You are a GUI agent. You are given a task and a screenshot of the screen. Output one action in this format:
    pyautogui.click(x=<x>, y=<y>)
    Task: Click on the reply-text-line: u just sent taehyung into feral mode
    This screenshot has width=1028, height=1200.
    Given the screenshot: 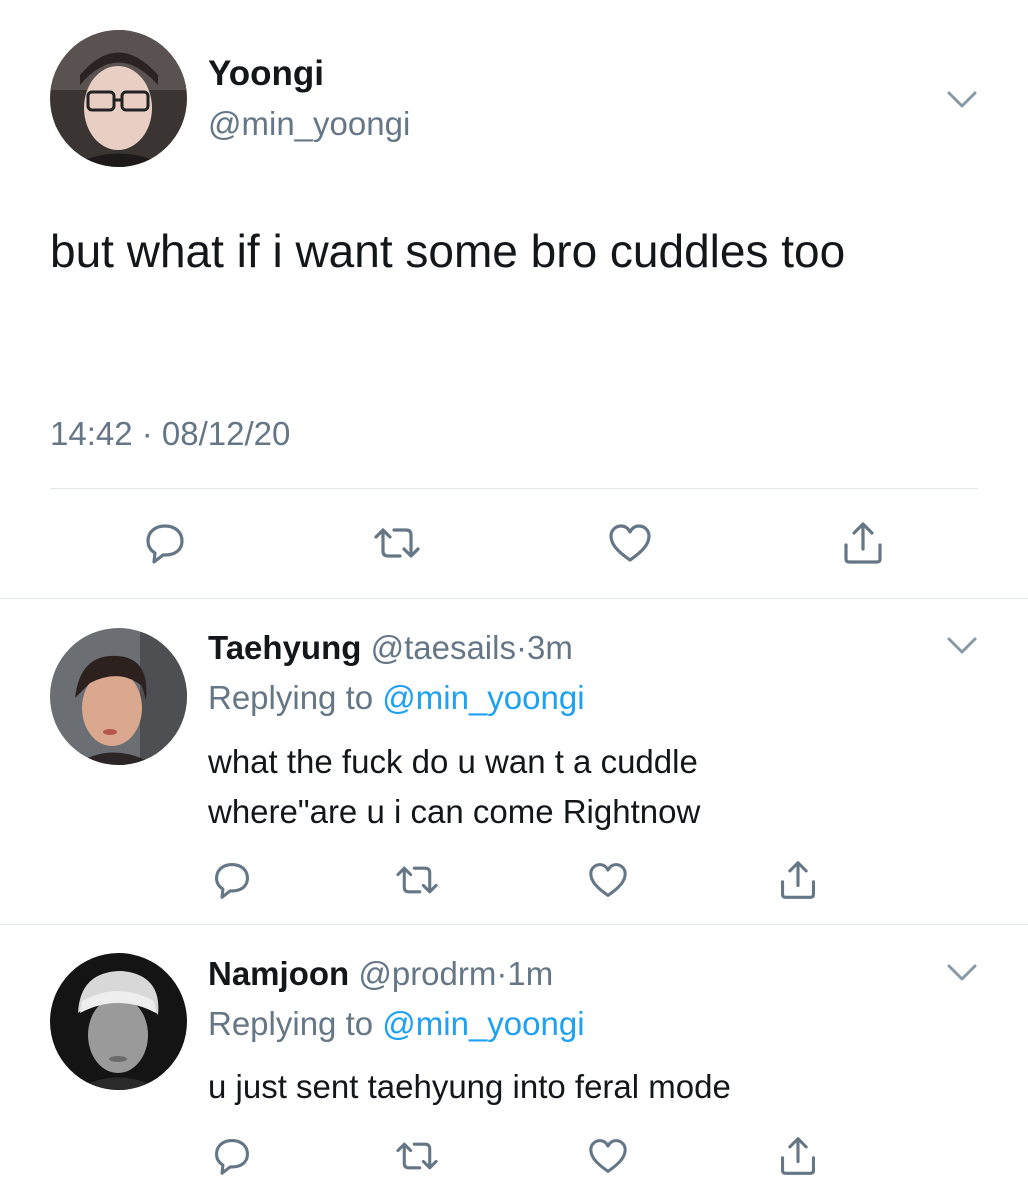 What is the action you would take?
    pyautogui.click(x=469, y=1086)
    